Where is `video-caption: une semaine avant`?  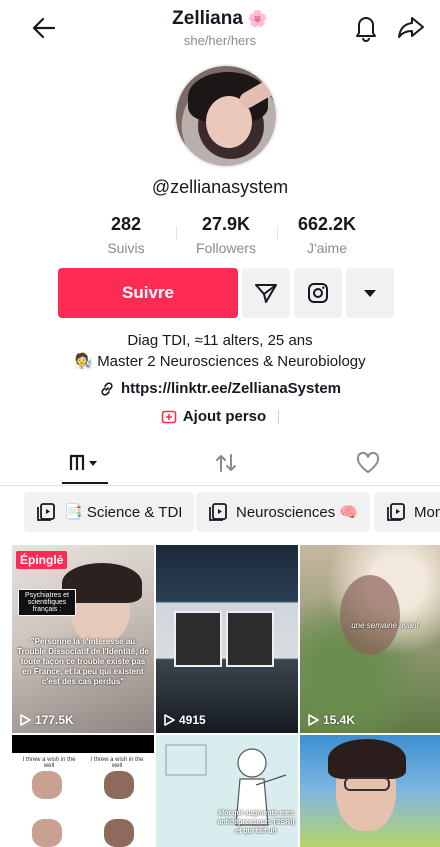 video-caption: une semaine avant is located at coordinates (385, 625).